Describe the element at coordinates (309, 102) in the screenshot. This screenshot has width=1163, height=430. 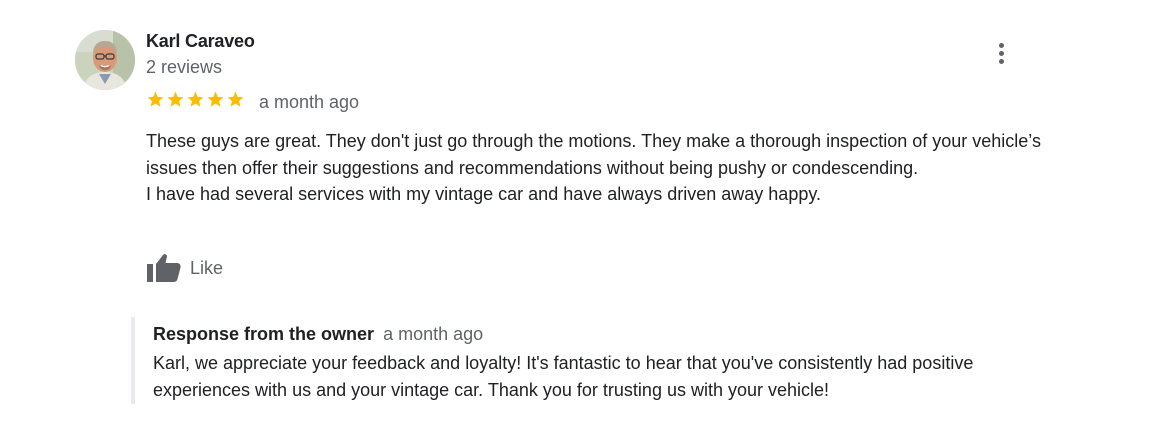
I see `review-date: a month ago` at that location.